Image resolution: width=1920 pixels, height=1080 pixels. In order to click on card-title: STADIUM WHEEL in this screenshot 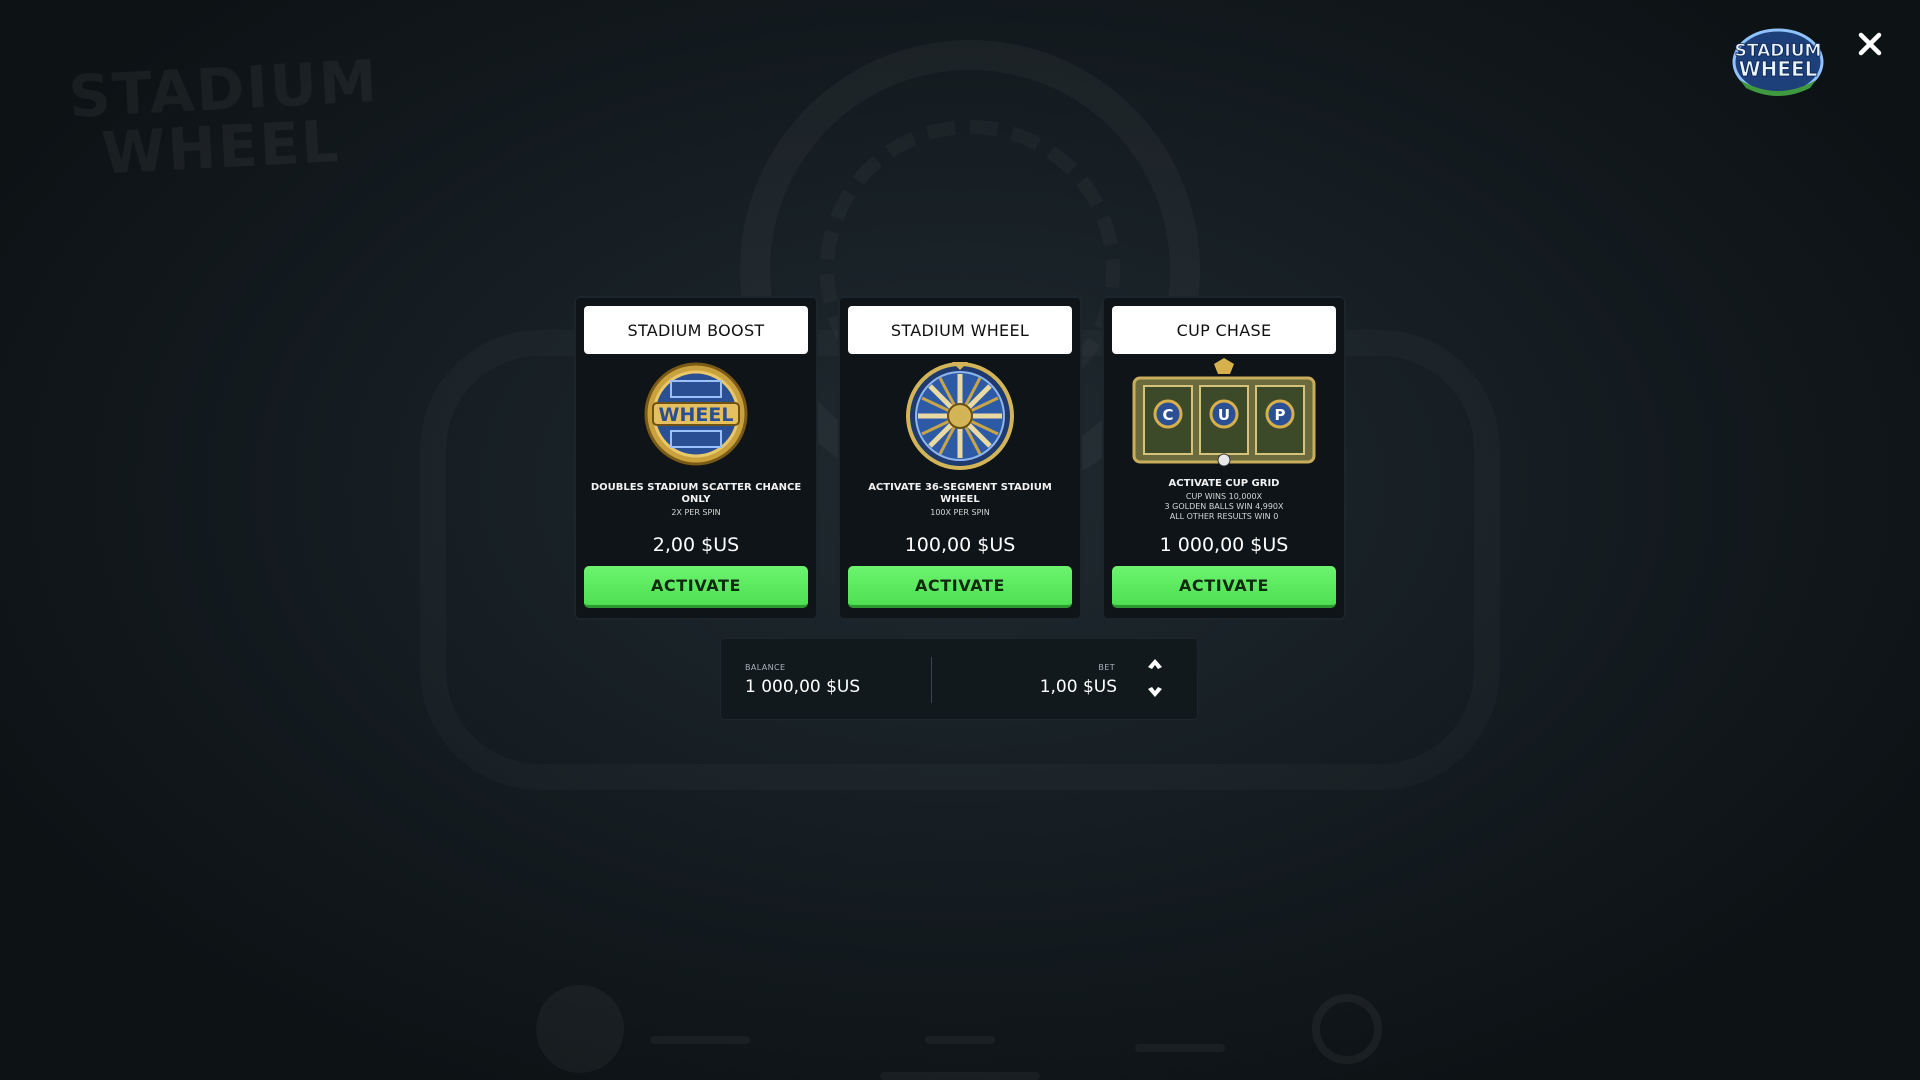, I will do `click(960, 330)`.